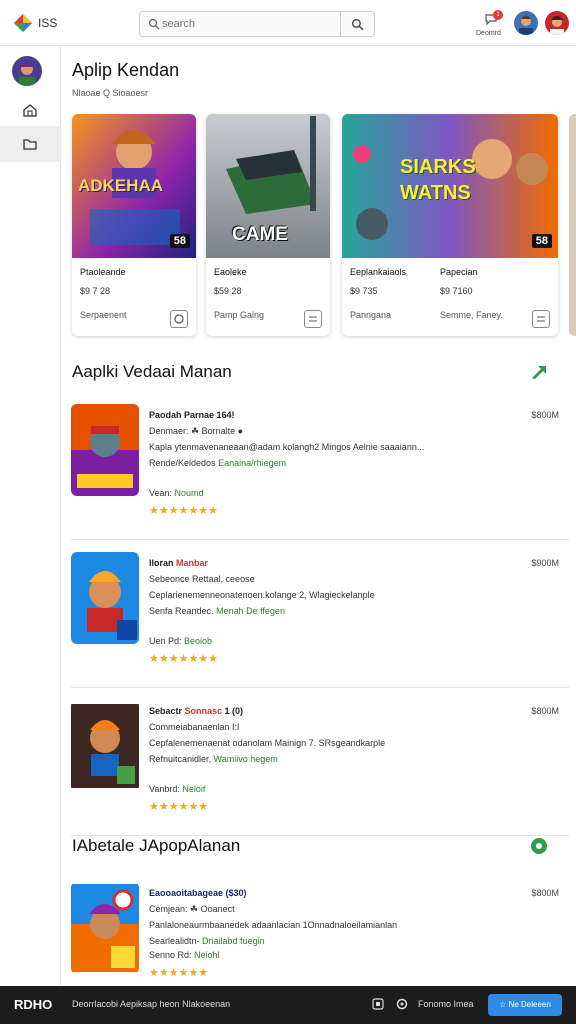 The height and width of the screenshot is (1024, 576). I want to click on footer-tagline: Deorrlacobi Aepiksap heon Nlakoeenan, so click(151, 1004).